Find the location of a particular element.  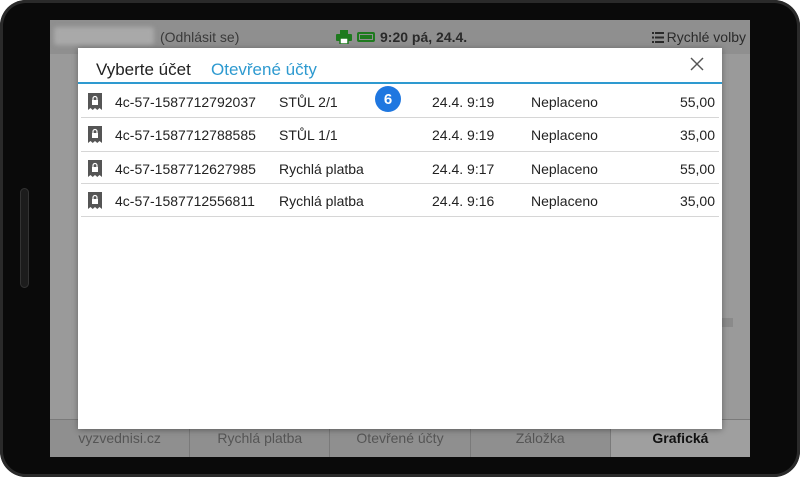

quick-menu-label: Rychlé volby is located at coordinates (706, 37).